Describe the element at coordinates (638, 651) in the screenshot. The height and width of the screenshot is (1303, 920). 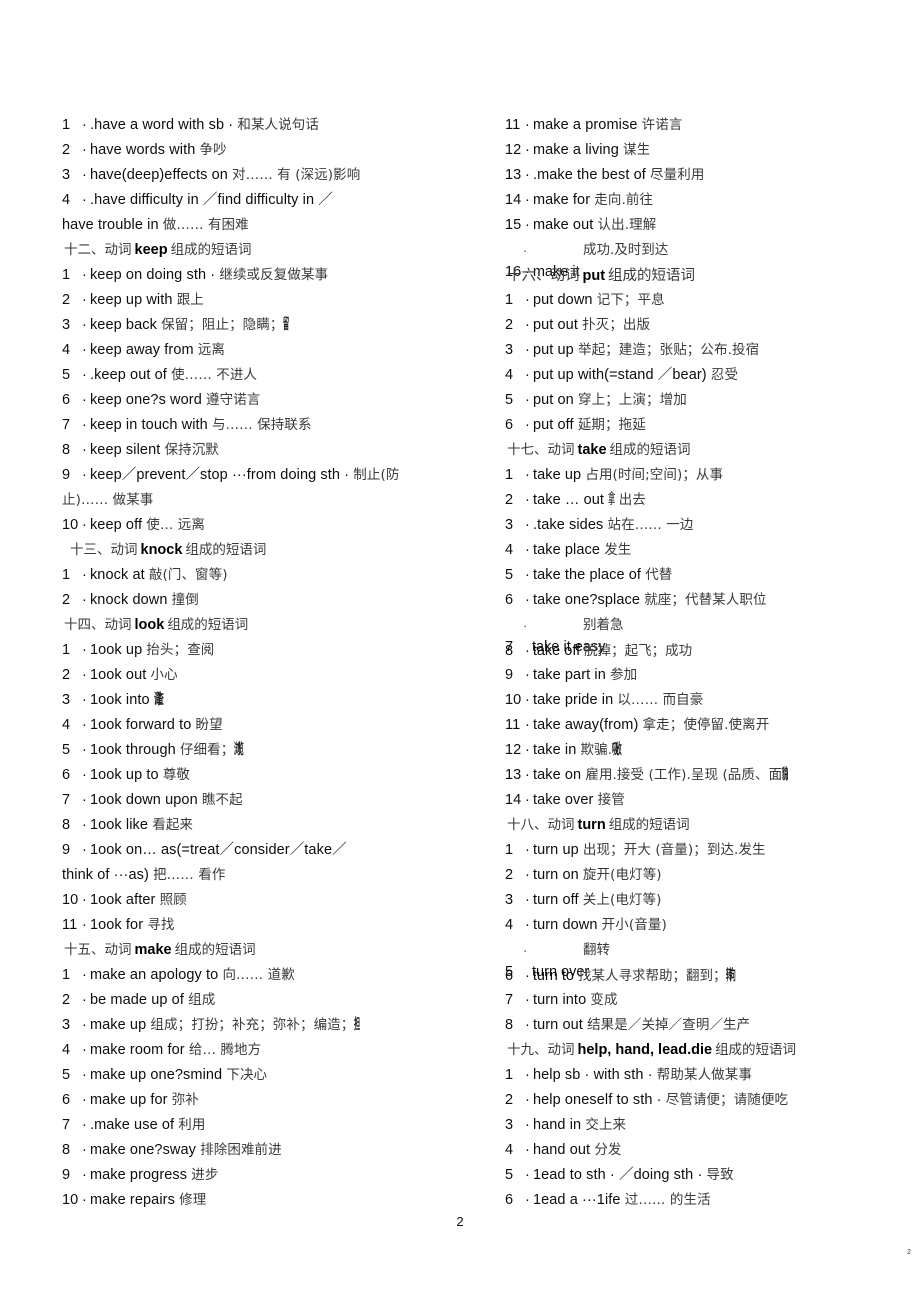
I see `entry-chinese-gloss: 脱掉；起飞；成功` at that location.